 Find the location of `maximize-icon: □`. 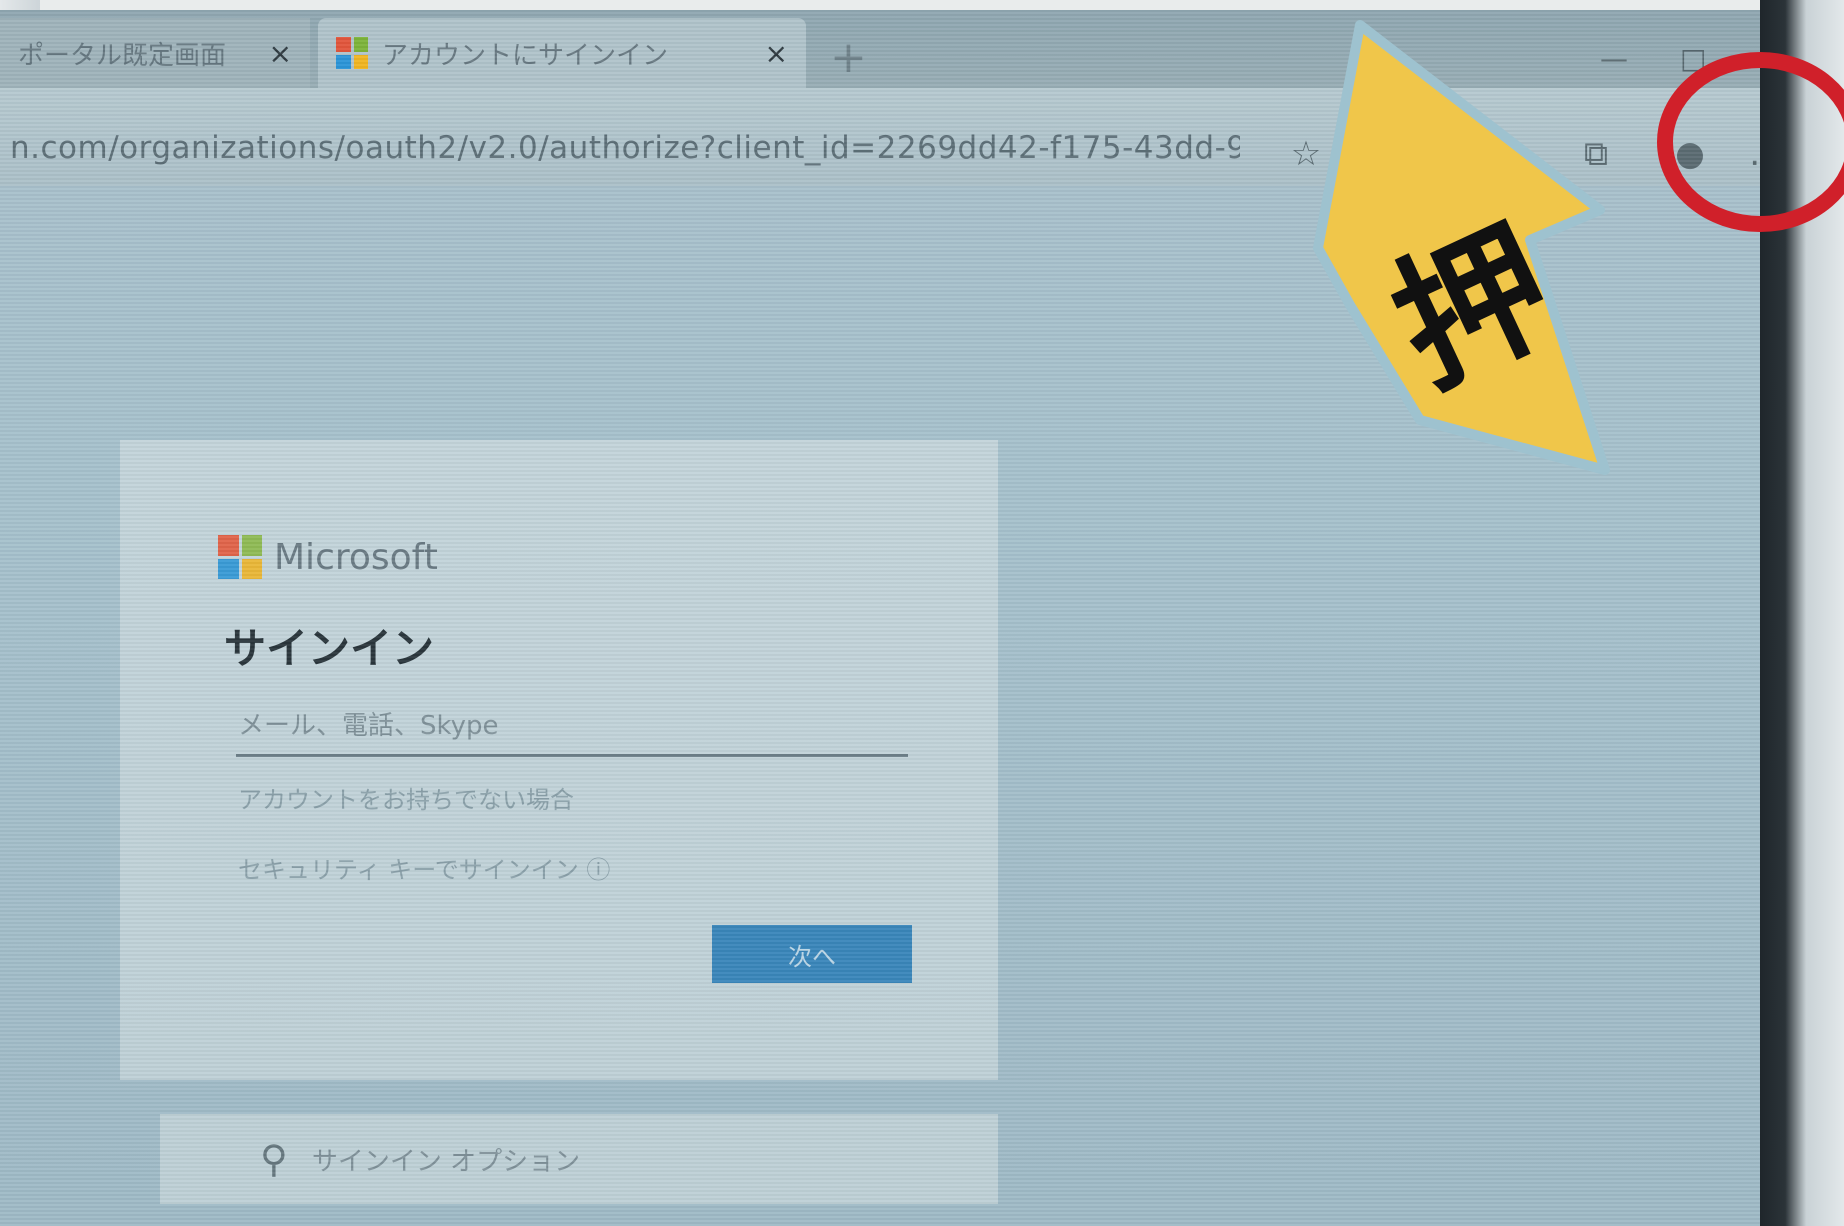

maximize-icon: □ is located at coordinates (1693, 58).